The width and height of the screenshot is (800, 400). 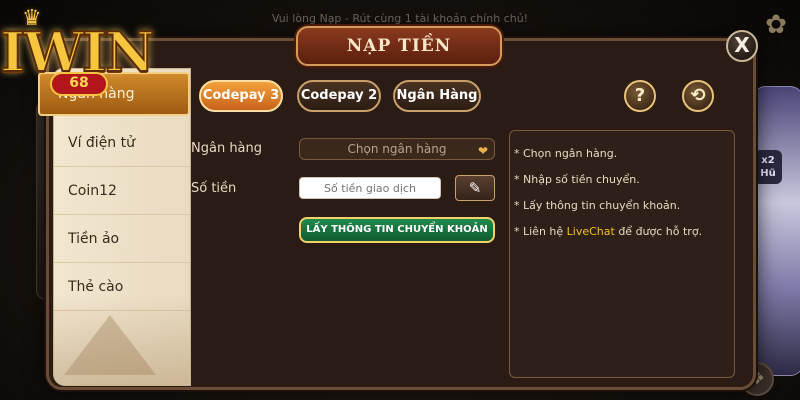 I want to click on hint-line: * Chọn ngân hàng., so click(x=566, y=153).